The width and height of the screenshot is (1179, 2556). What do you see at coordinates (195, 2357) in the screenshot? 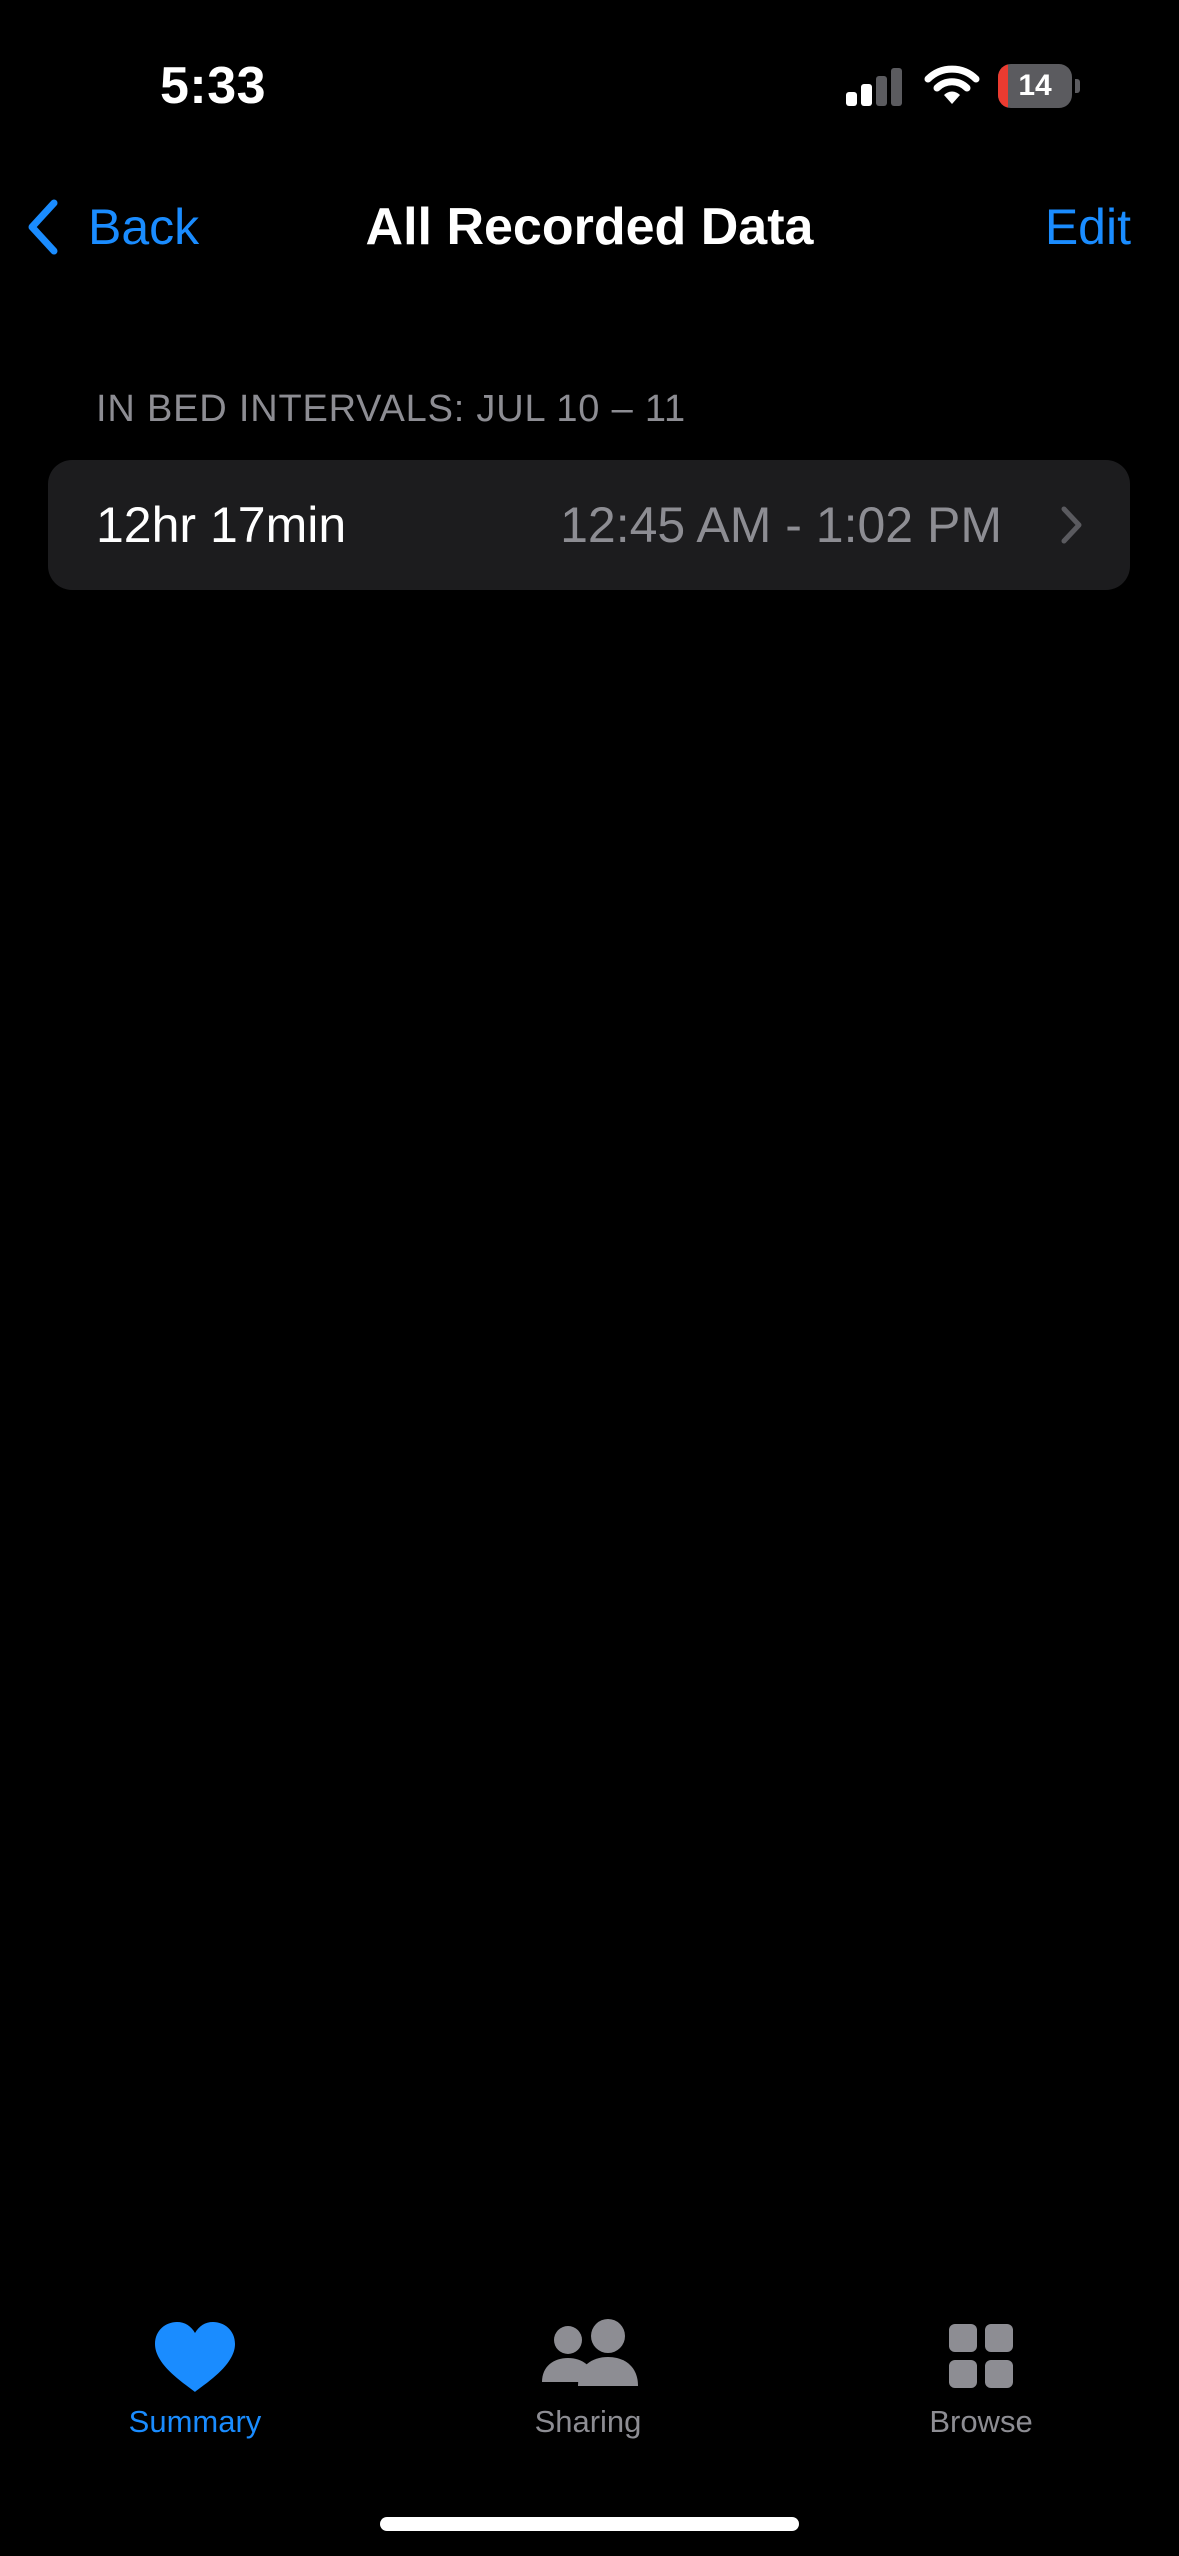
I see `heart-icon` at bounding box center [195, 2357].